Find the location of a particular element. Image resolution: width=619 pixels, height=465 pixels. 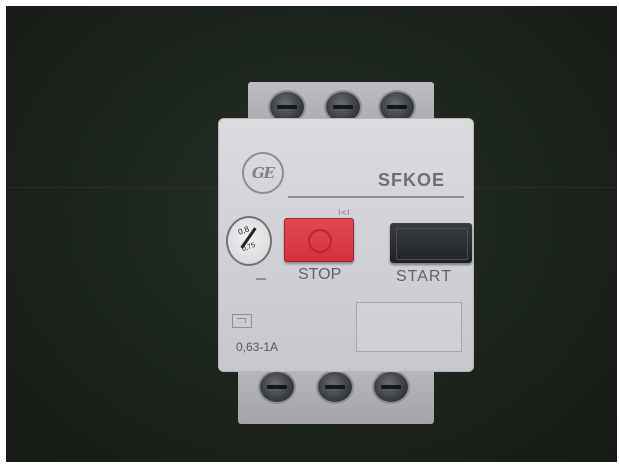

bottom-terminal-block is located at coordinates (336, 395).